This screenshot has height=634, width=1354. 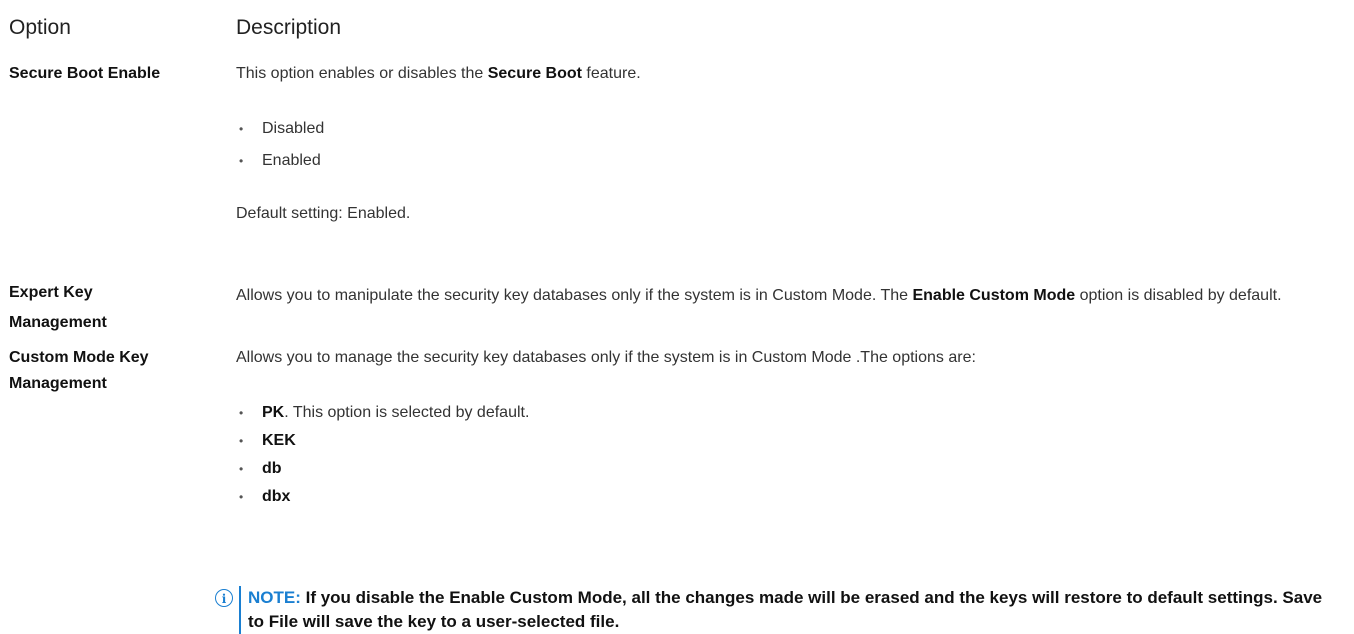 I want to click on note-divider, so click(x=240, y=610).